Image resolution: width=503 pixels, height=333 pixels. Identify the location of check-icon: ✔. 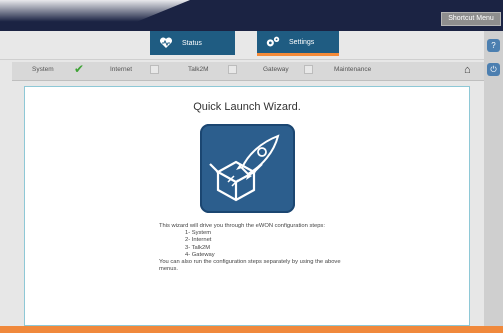
(79, 69).